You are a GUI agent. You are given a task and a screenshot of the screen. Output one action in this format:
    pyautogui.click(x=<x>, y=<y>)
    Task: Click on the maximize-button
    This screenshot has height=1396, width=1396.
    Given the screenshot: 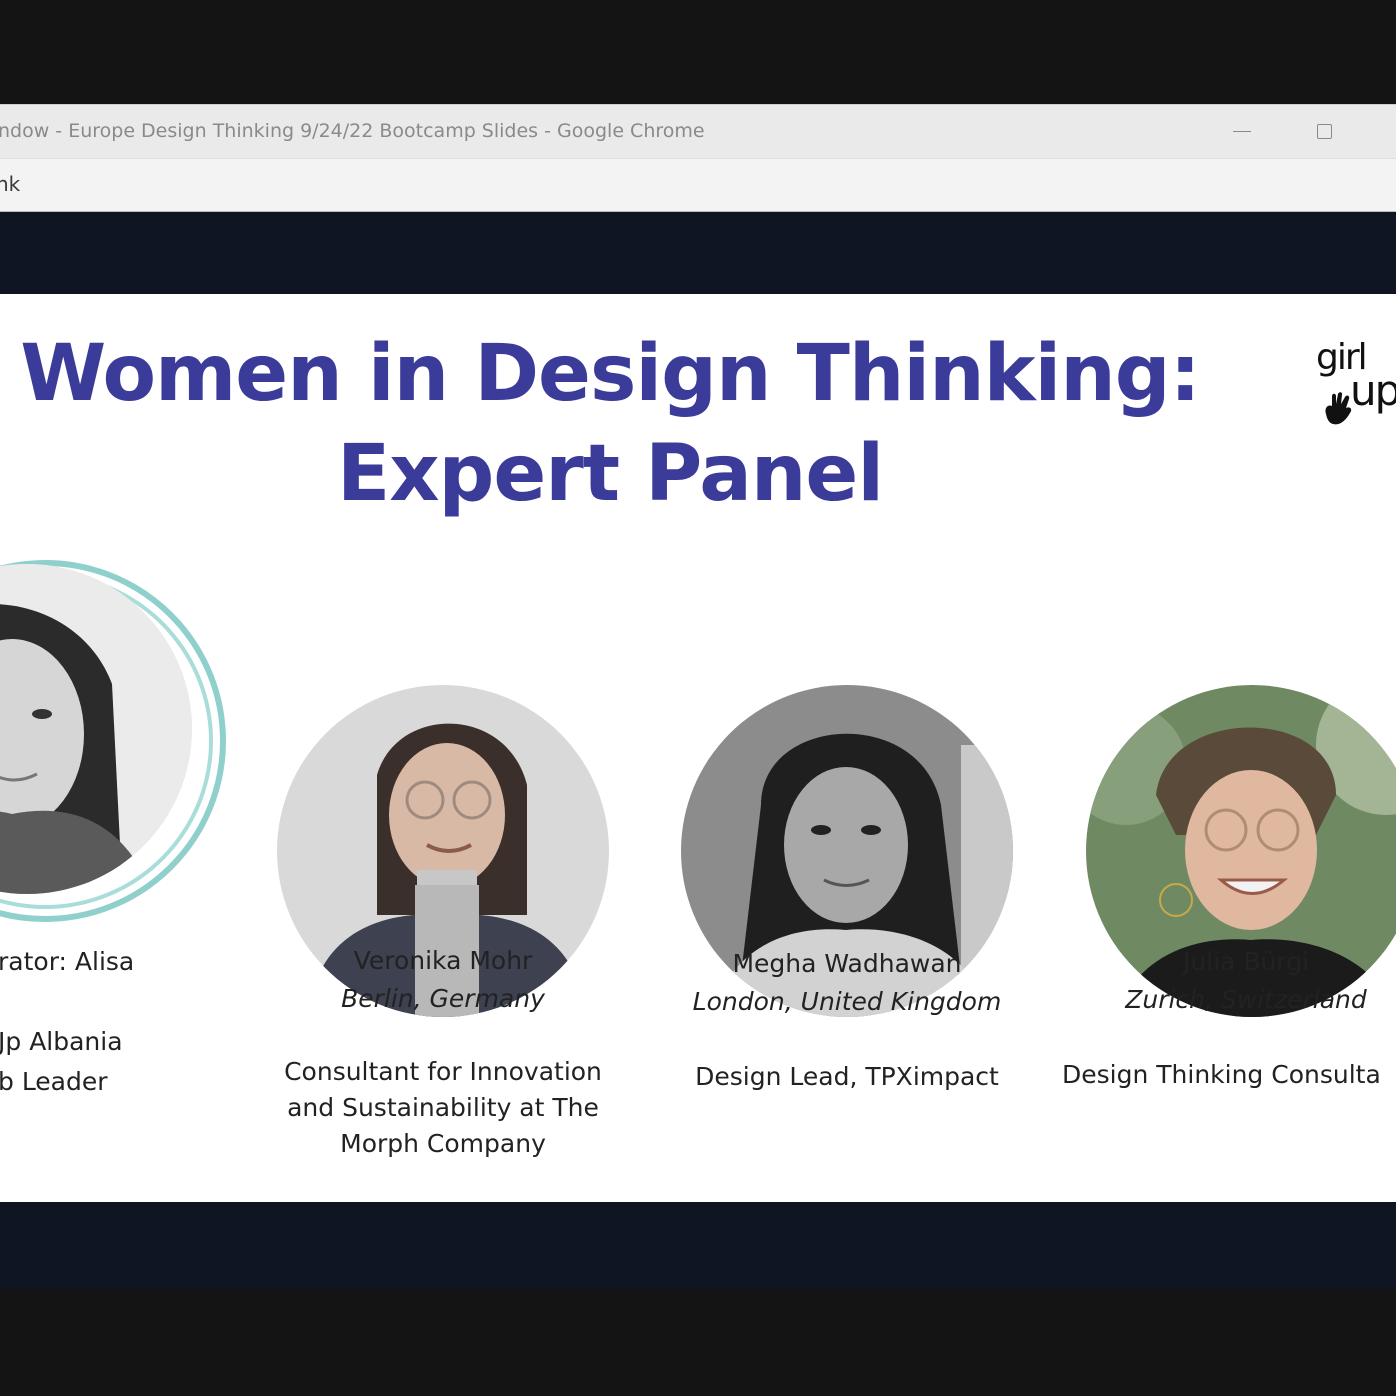 What is the action you would take?
    pyautogui.click(x=1324, y=131)
    